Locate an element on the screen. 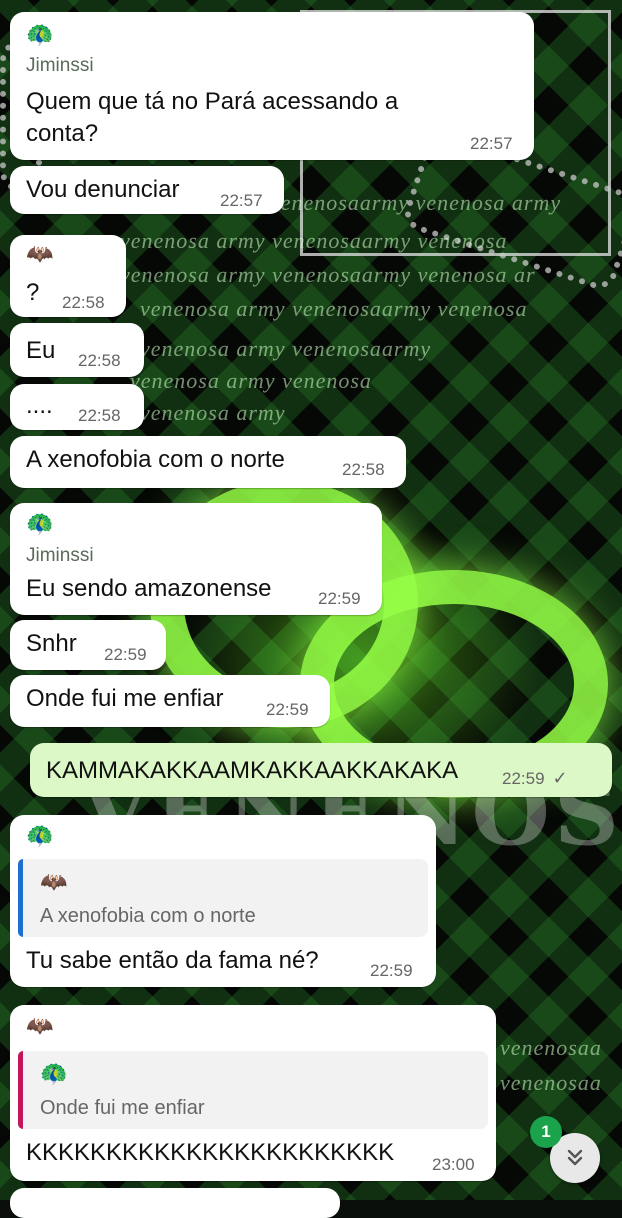 The width and height of the screenshot is (622, 1218). message-text: conta? is located at coordinates (62, 133).